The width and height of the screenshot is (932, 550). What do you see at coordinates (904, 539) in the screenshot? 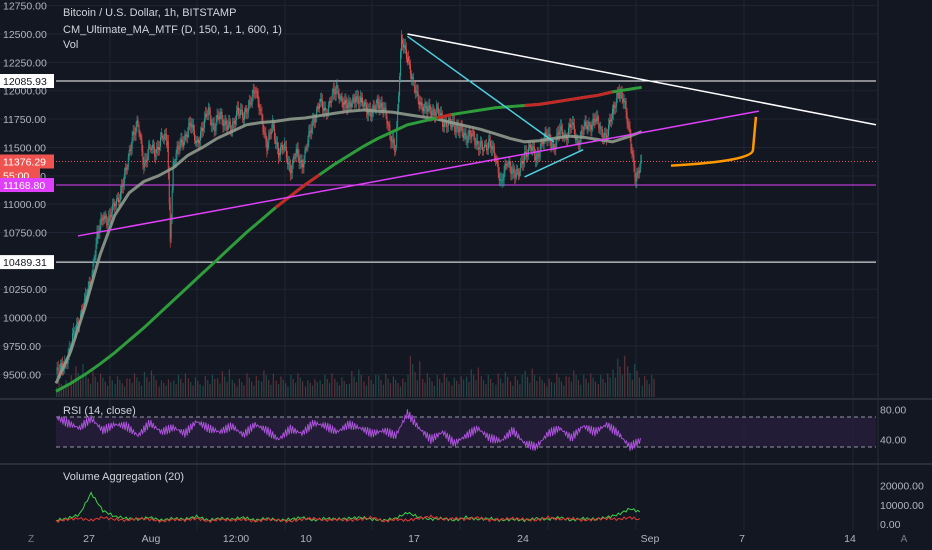
I see `auto-scale-icon: A` at bounding box center [904, 539].